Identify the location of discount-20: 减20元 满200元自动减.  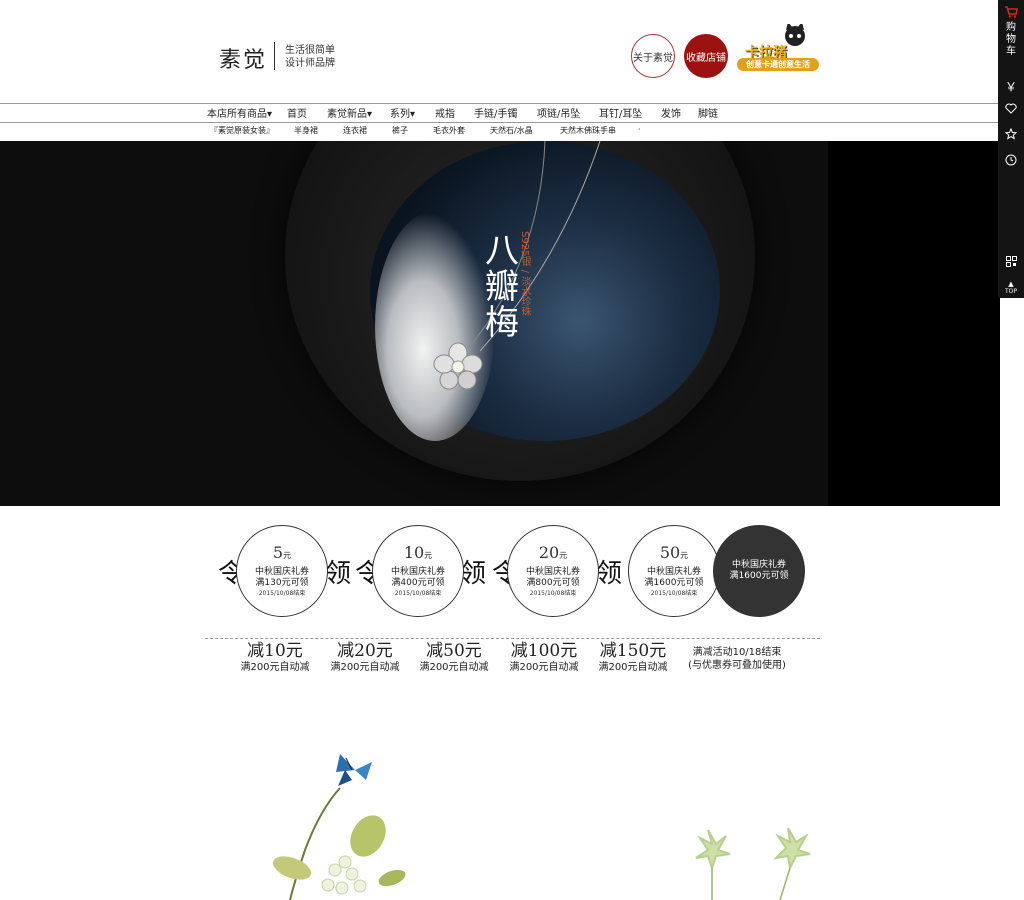
(365, 657).